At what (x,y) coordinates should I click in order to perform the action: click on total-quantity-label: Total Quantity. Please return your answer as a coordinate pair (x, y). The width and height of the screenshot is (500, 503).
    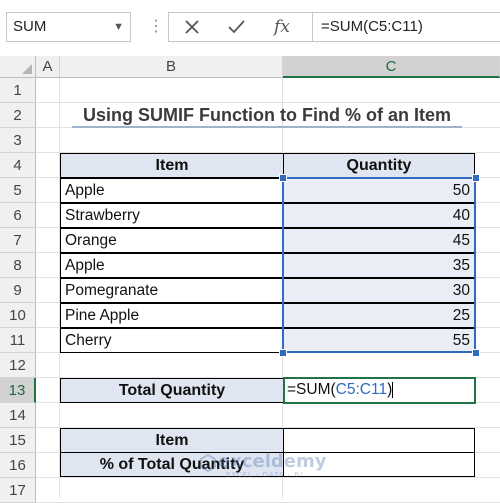
    Looking at the image, I should click on (172, 390).